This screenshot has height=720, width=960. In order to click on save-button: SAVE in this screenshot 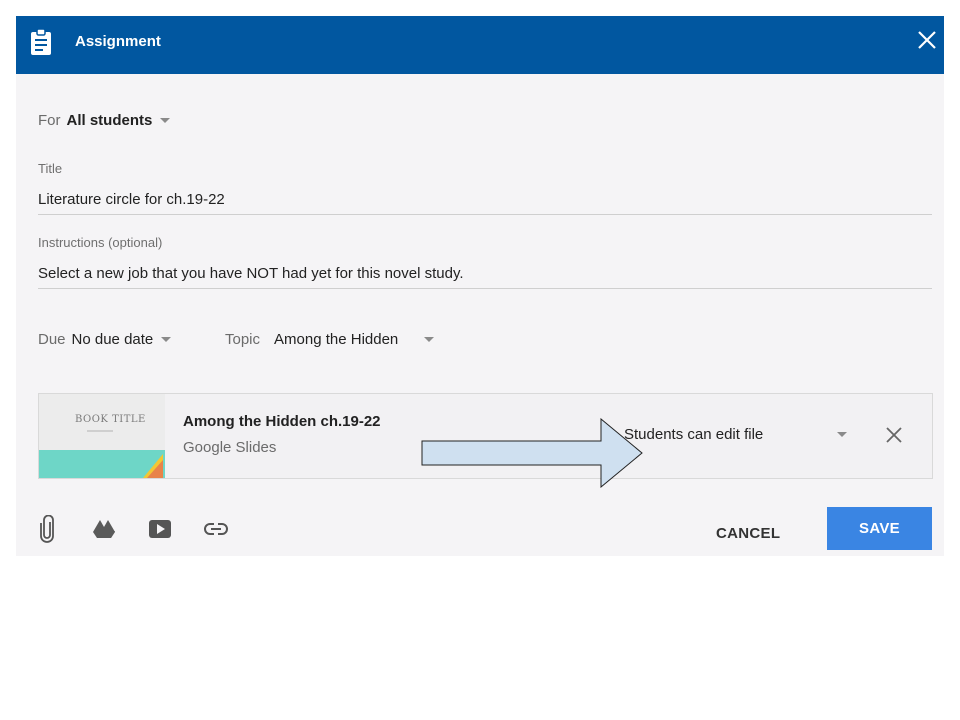, I will do `click(879, 528)`.